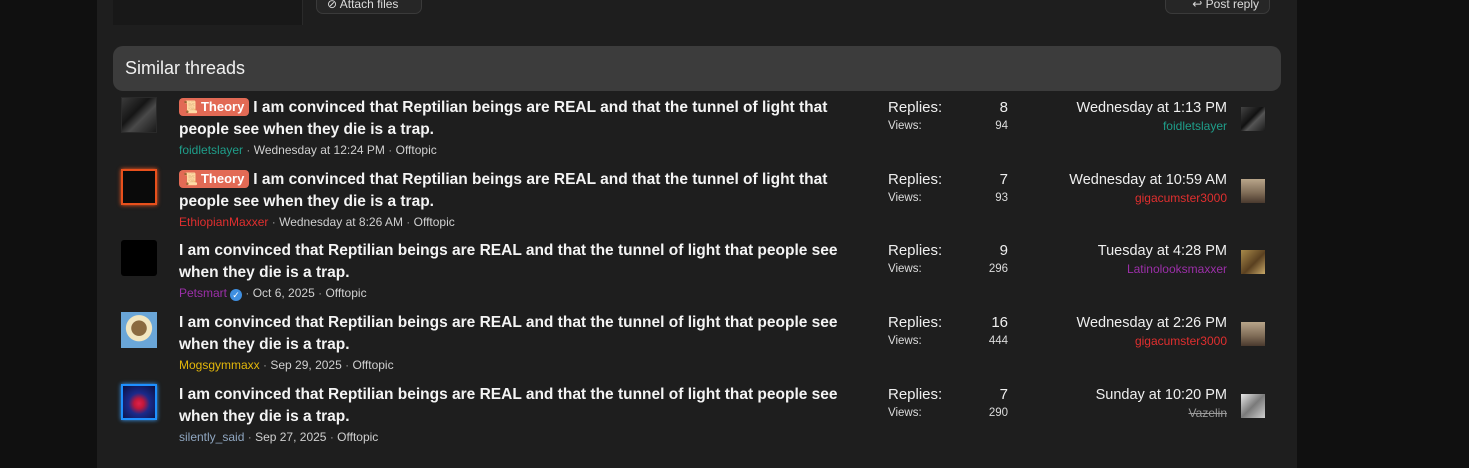  What do you see at coordinates (998, 269) in the screenshot?
I see `views-count: 296` at bounding box center [998, 269].